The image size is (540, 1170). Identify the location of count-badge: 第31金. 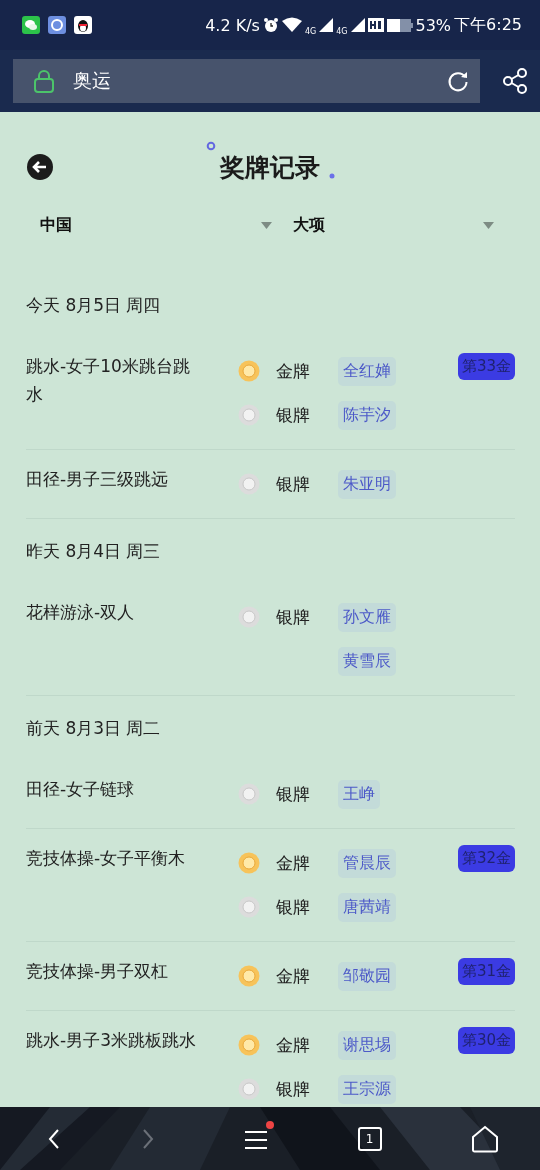
(486, 971).